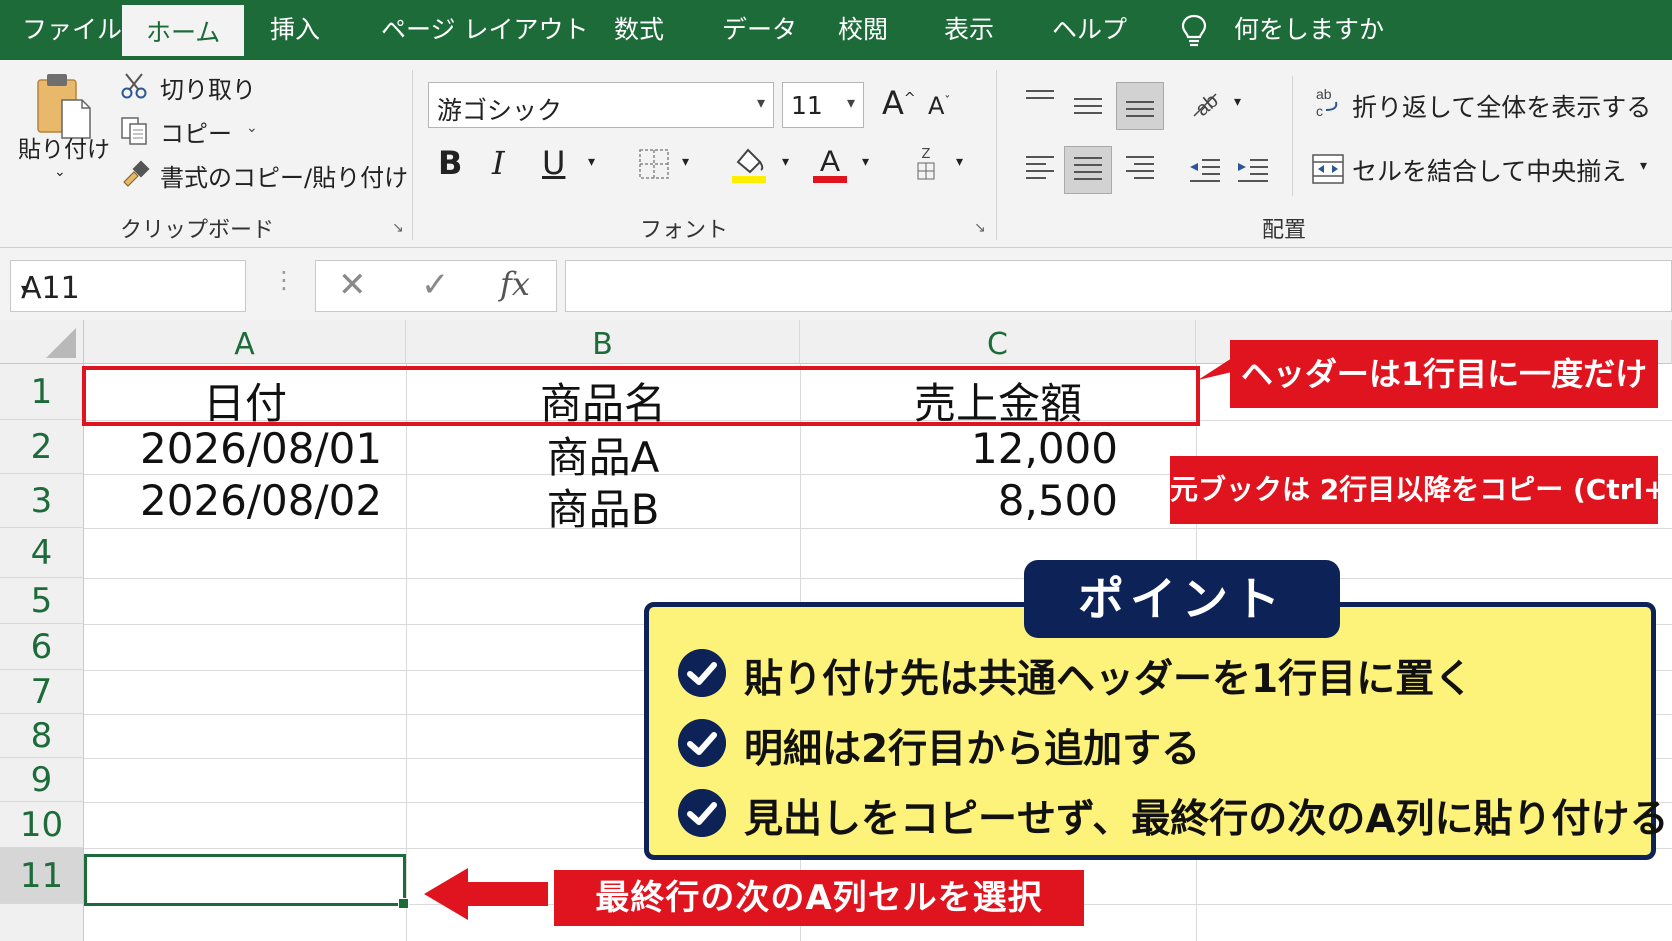 The width and height of the screenshot is (1672, 941). I want to click on wrap-text-icon: ab c, so click(1328, 102).